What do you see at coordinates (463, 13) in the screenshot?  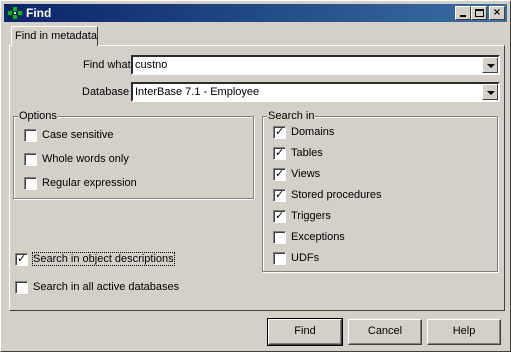 I see `minimize-button` at bounding box center [463, 13].